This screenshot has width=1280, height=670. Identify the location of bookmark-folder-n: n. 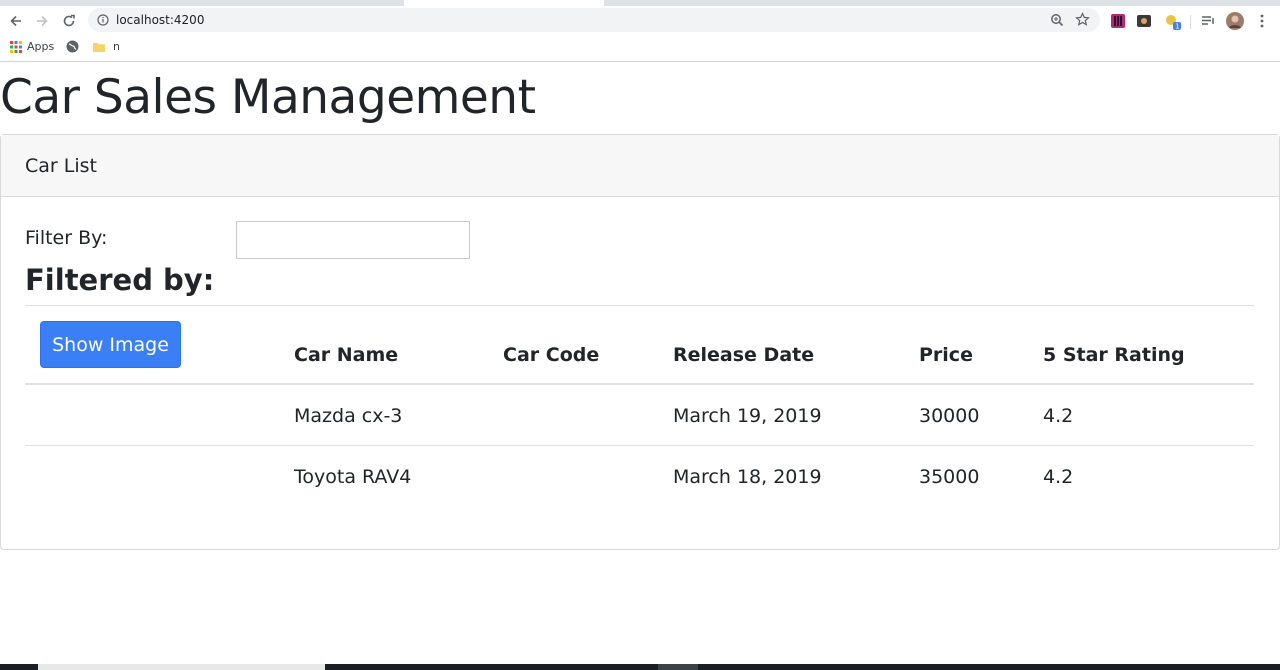
(106, 46).